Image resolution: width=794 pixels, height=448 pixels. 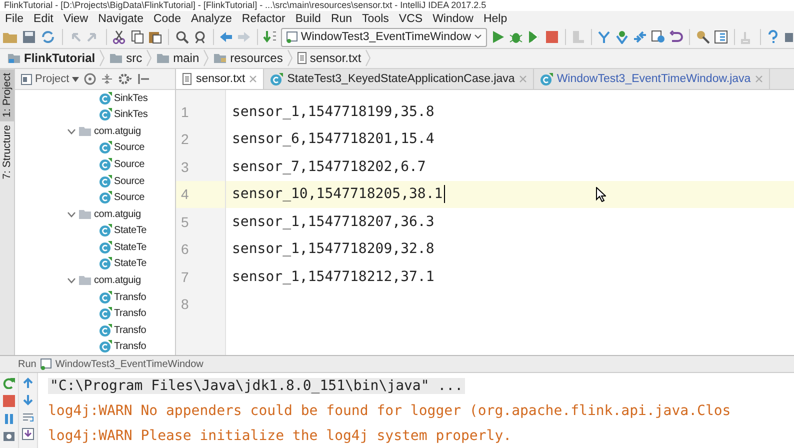 What do you see at coordinates (220, 79) in the screenshot?
I see `editor-tab: sensor.txt` at bounding box center [220, 79].